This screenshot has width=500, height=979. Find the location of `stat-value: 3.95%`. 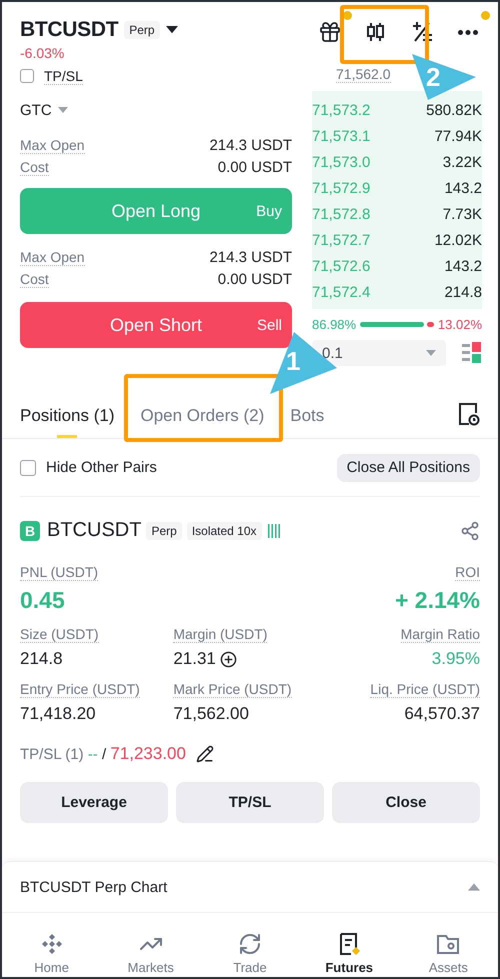

stat-value: 3.95% is located at coordinates (456, 659).